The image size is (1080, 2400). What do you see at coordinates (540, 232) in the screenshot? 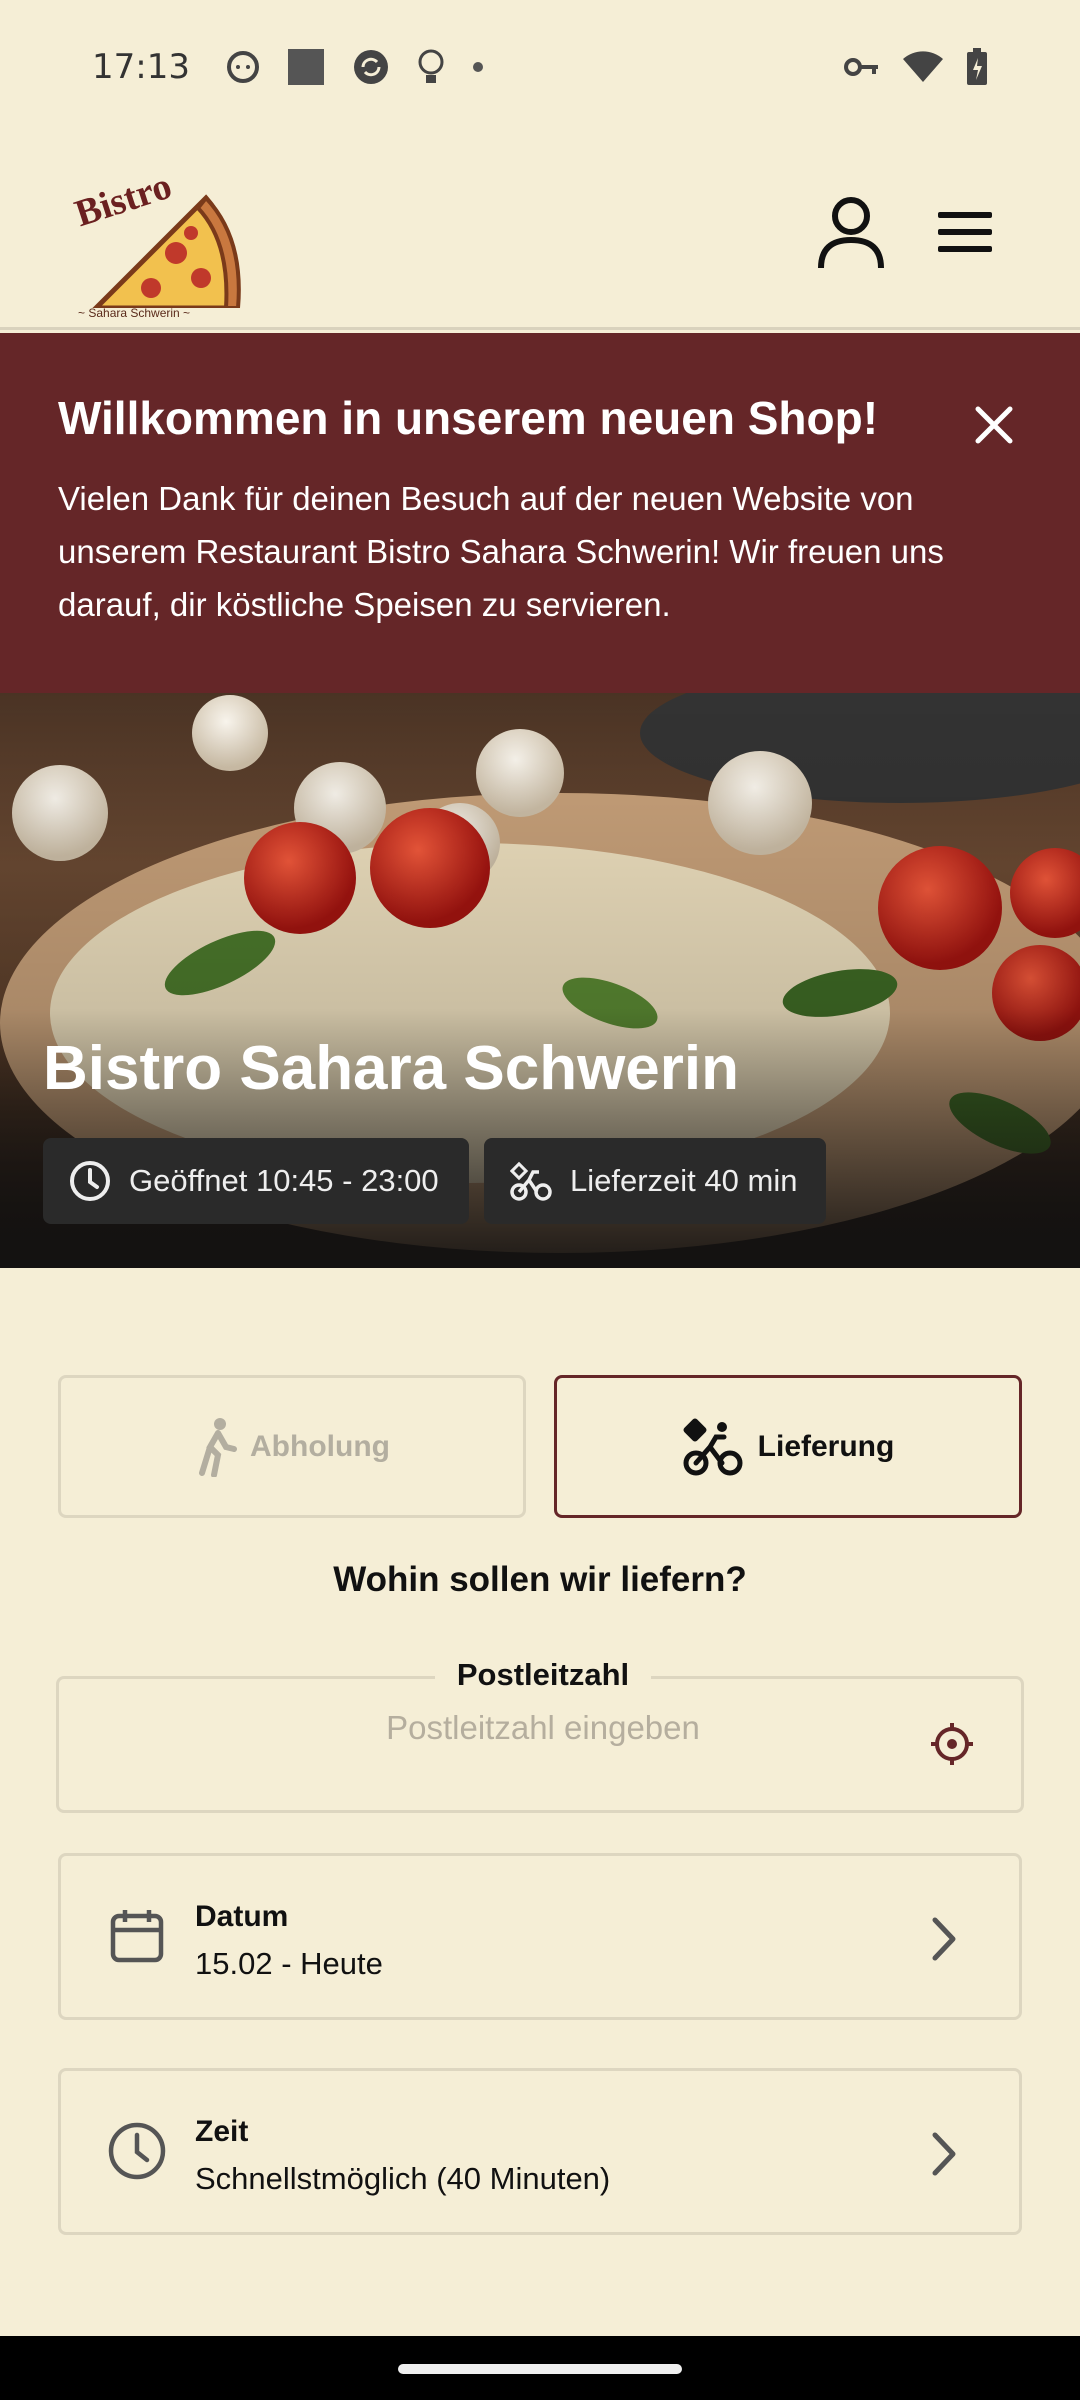
I see `app-header: Bistro ~ Sahara Schwerin ~` at bounding box center [540, 232].